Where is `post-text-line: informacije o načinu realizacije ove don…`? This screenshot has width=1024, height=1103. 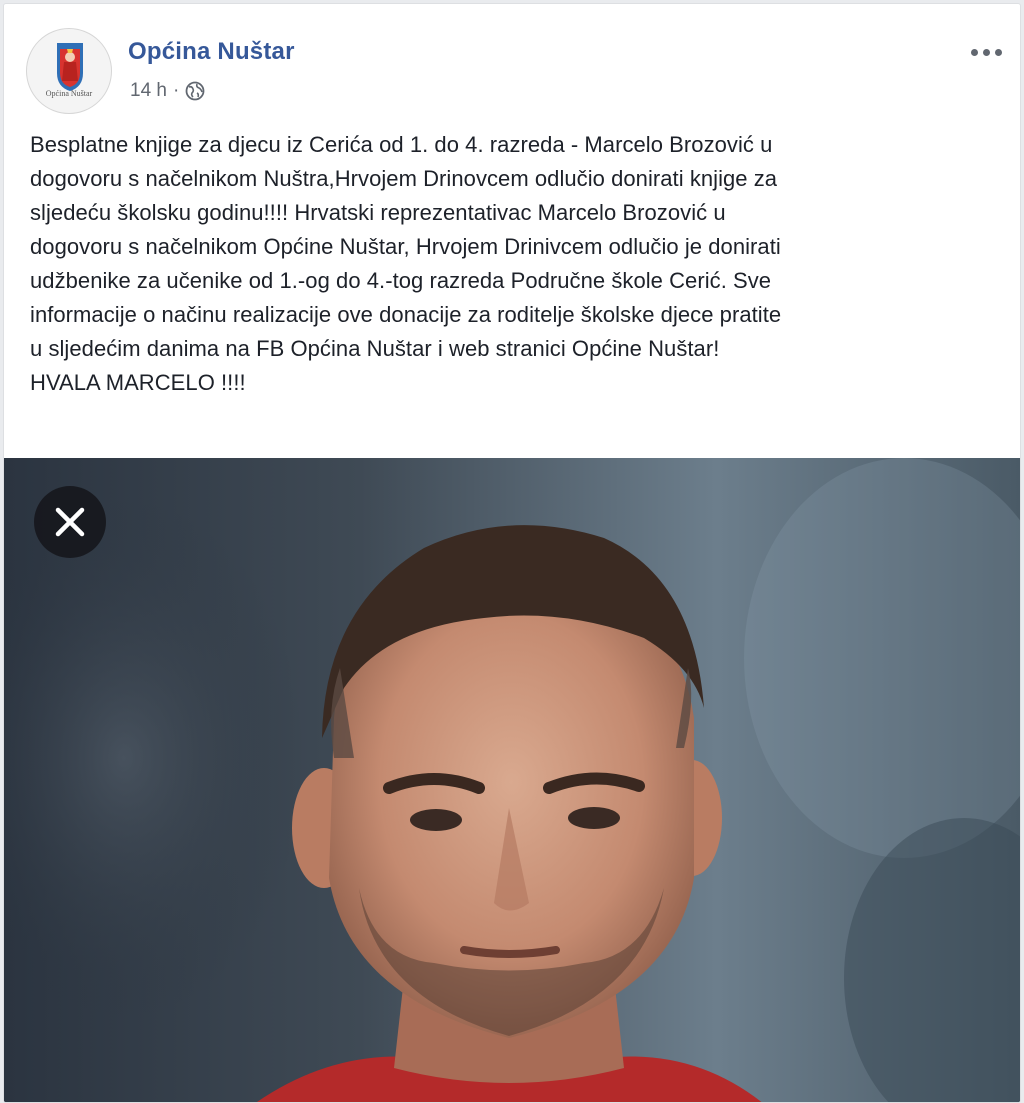
post-text-line: informacije o načinu realizacije ove don… is located at coordinates (406, 314).